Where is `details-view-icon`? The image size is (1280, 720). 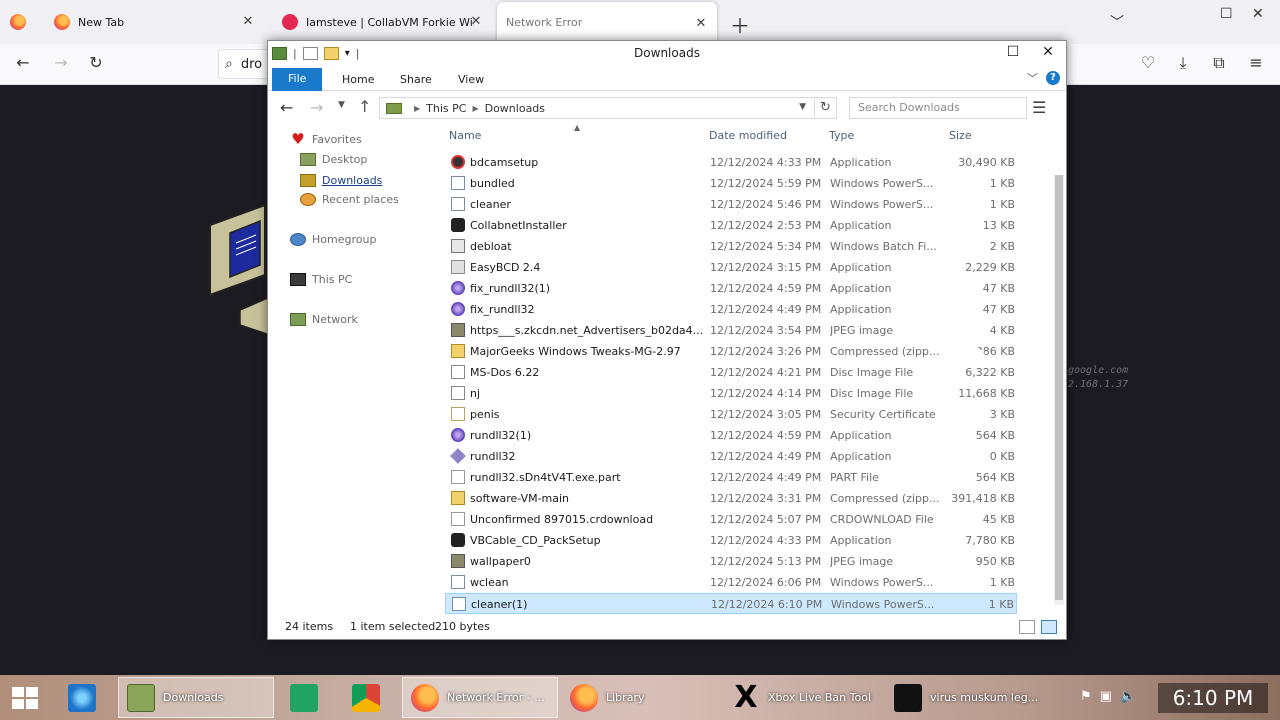
details-view-icon is located at coordinates (1027, 627).